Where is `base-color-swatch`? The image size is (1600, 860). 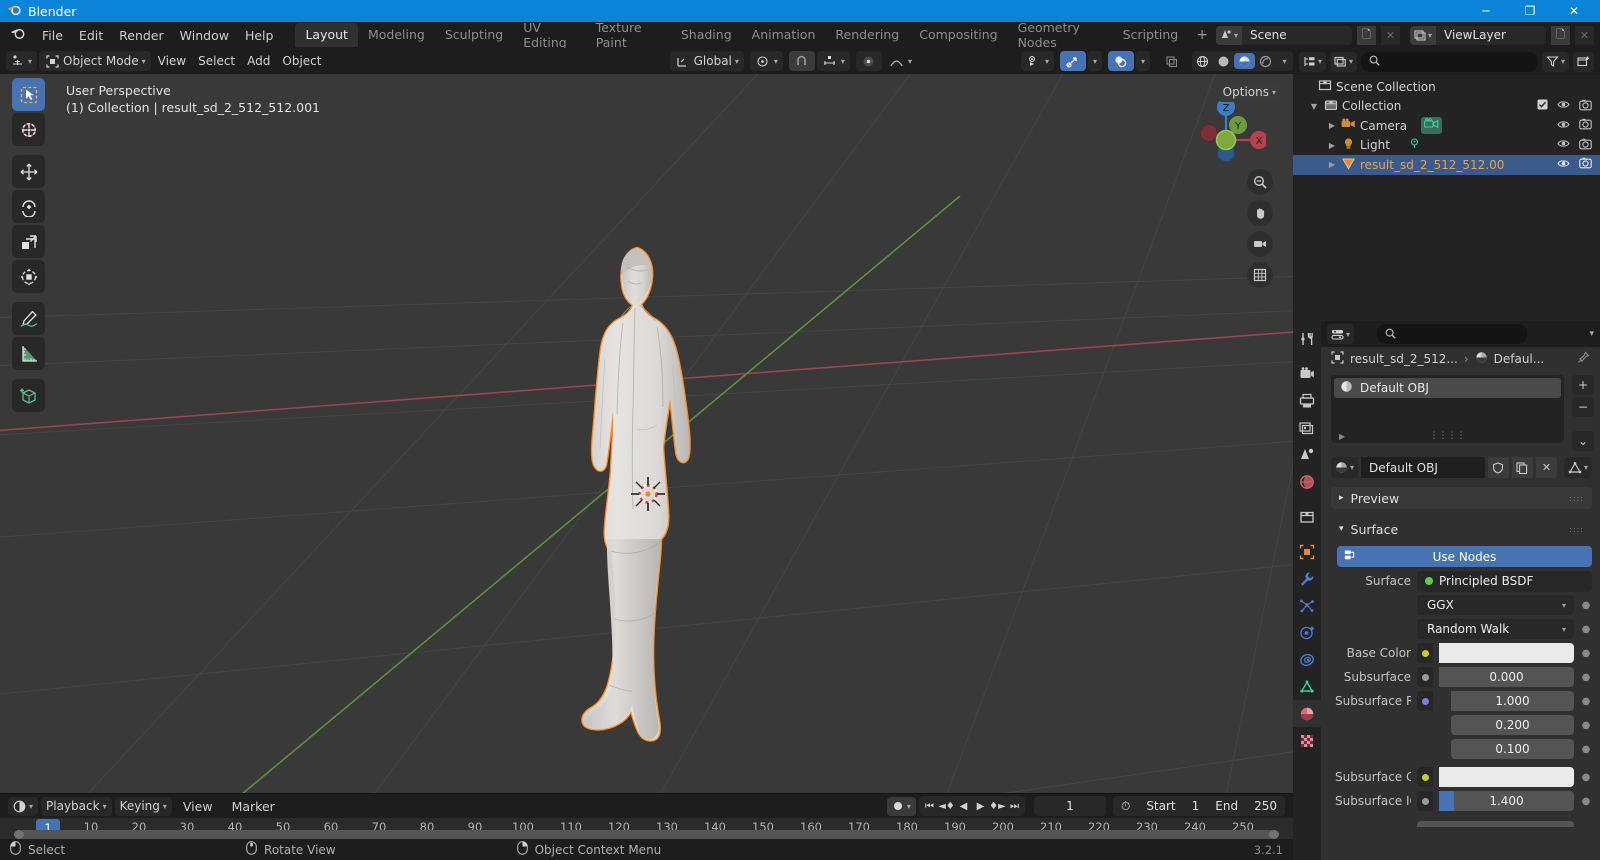
base-color-swatch is located at coordinates (1506, 653).